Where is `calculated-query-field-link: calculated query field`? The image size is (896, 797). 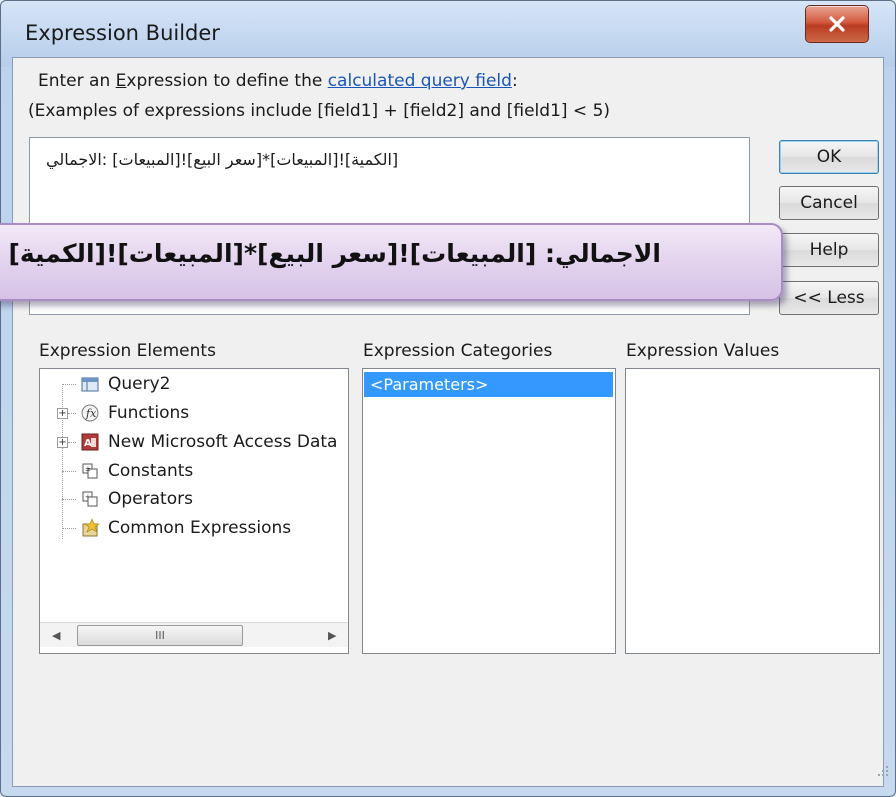
calculated-query-field-link: calculated query field is located at coordinates (420, 81).